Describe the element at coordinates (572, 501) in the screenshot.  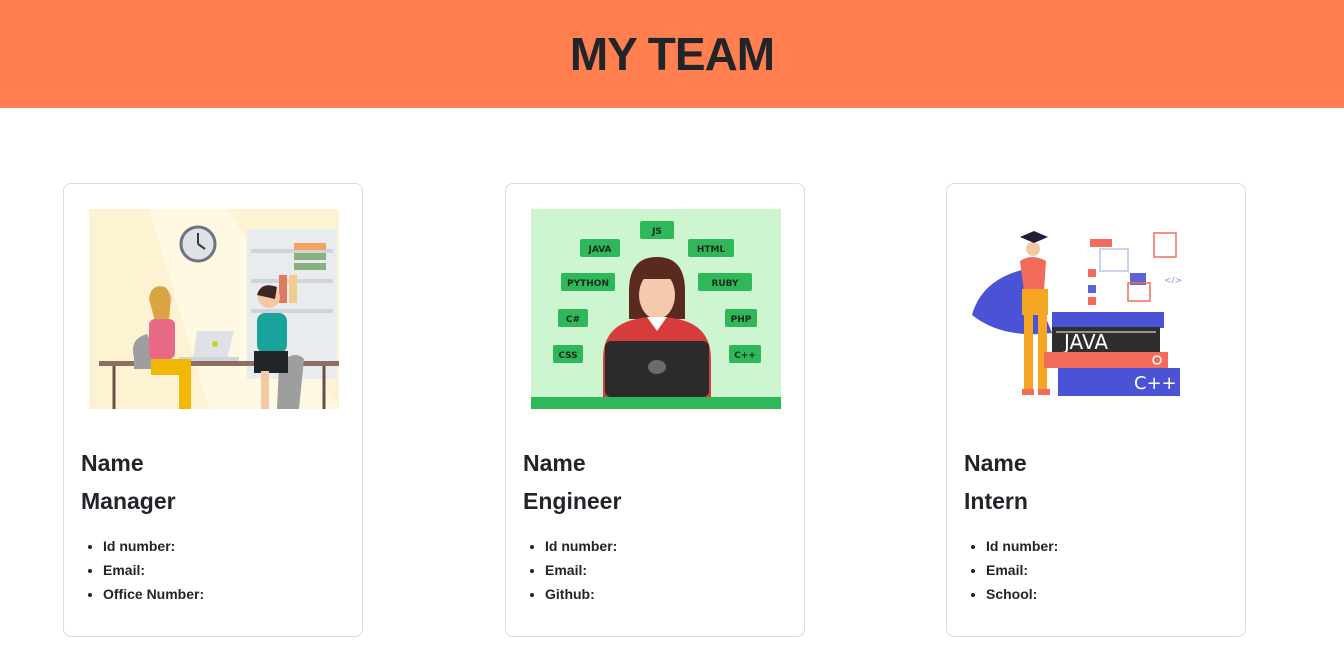
I see `engineer-role: Engineer` at that location.